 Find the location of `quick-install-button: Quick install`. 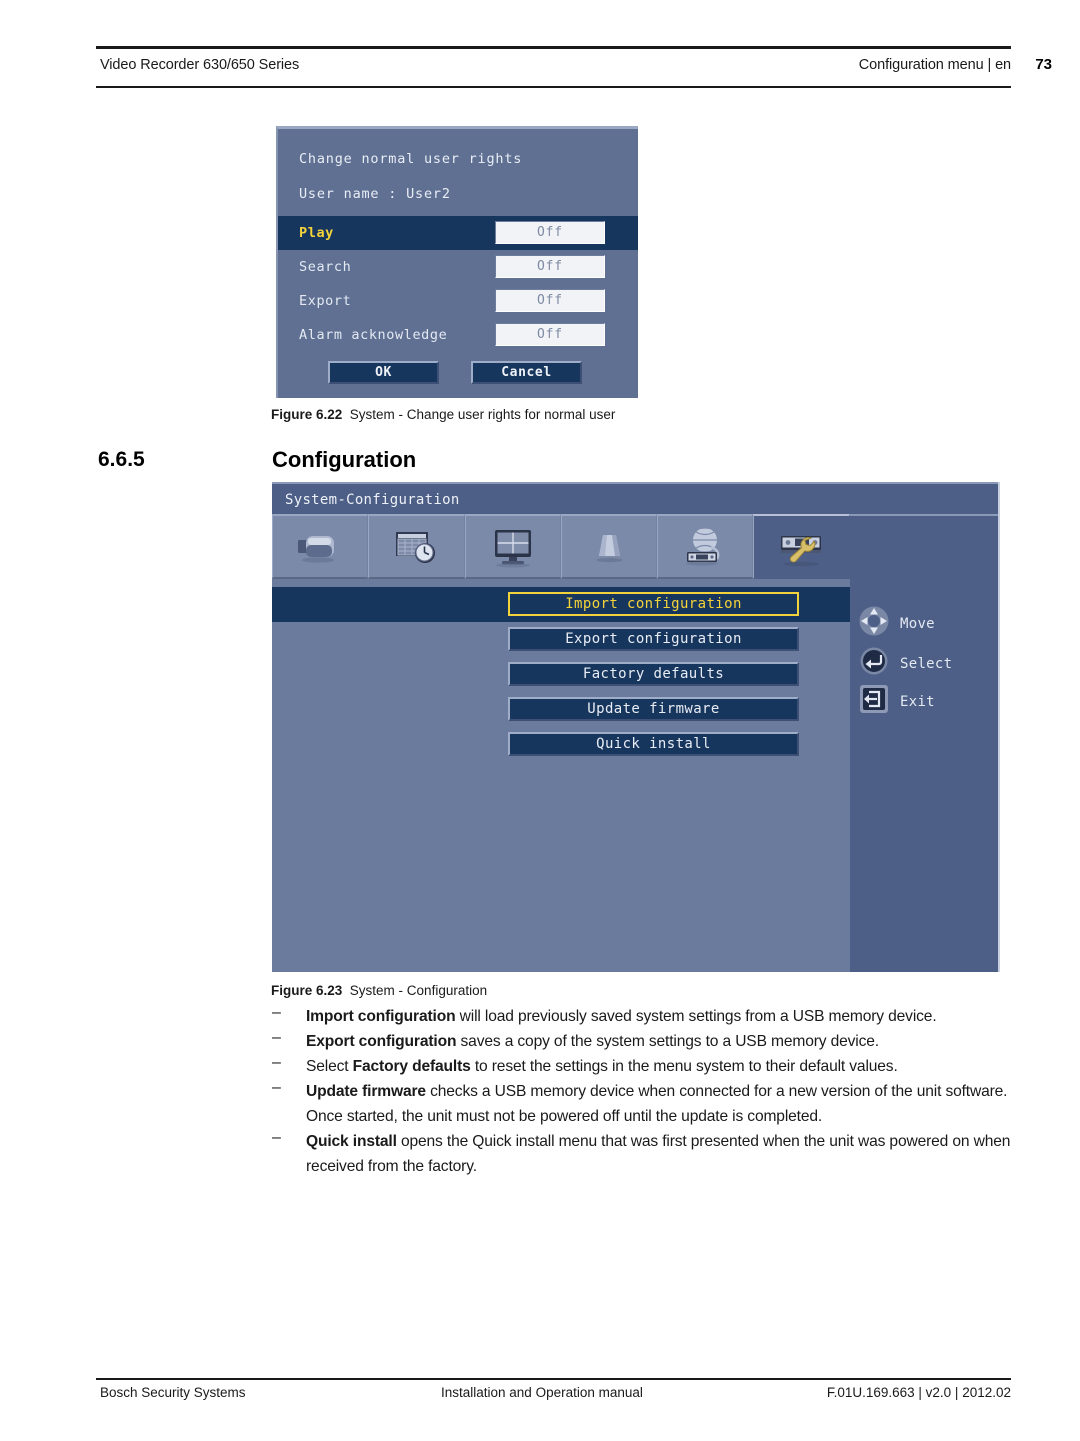

quick-install-button: Quick install is located at coordinates (653, 744).